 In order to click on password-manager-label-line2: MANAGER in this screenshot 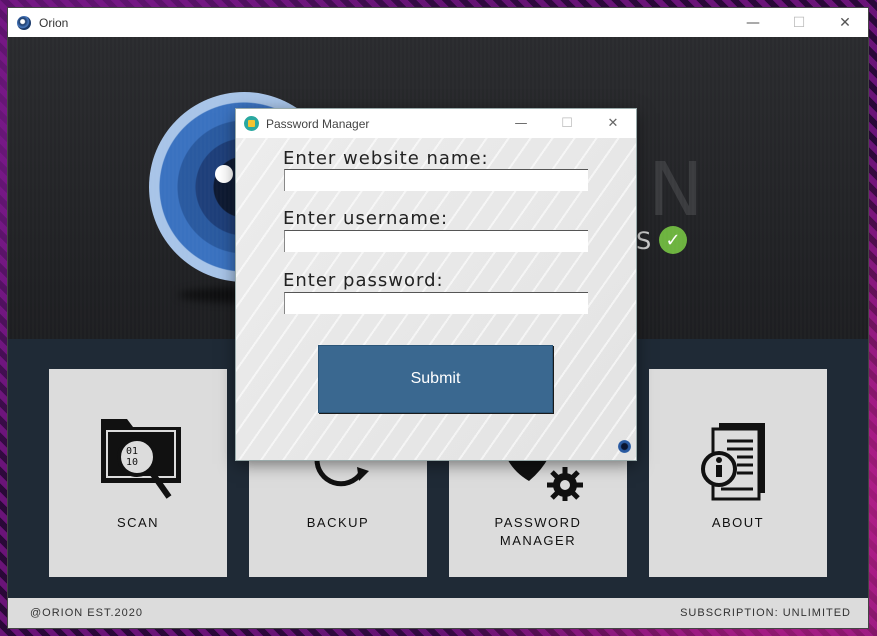, I will do `click(538, 540)`.